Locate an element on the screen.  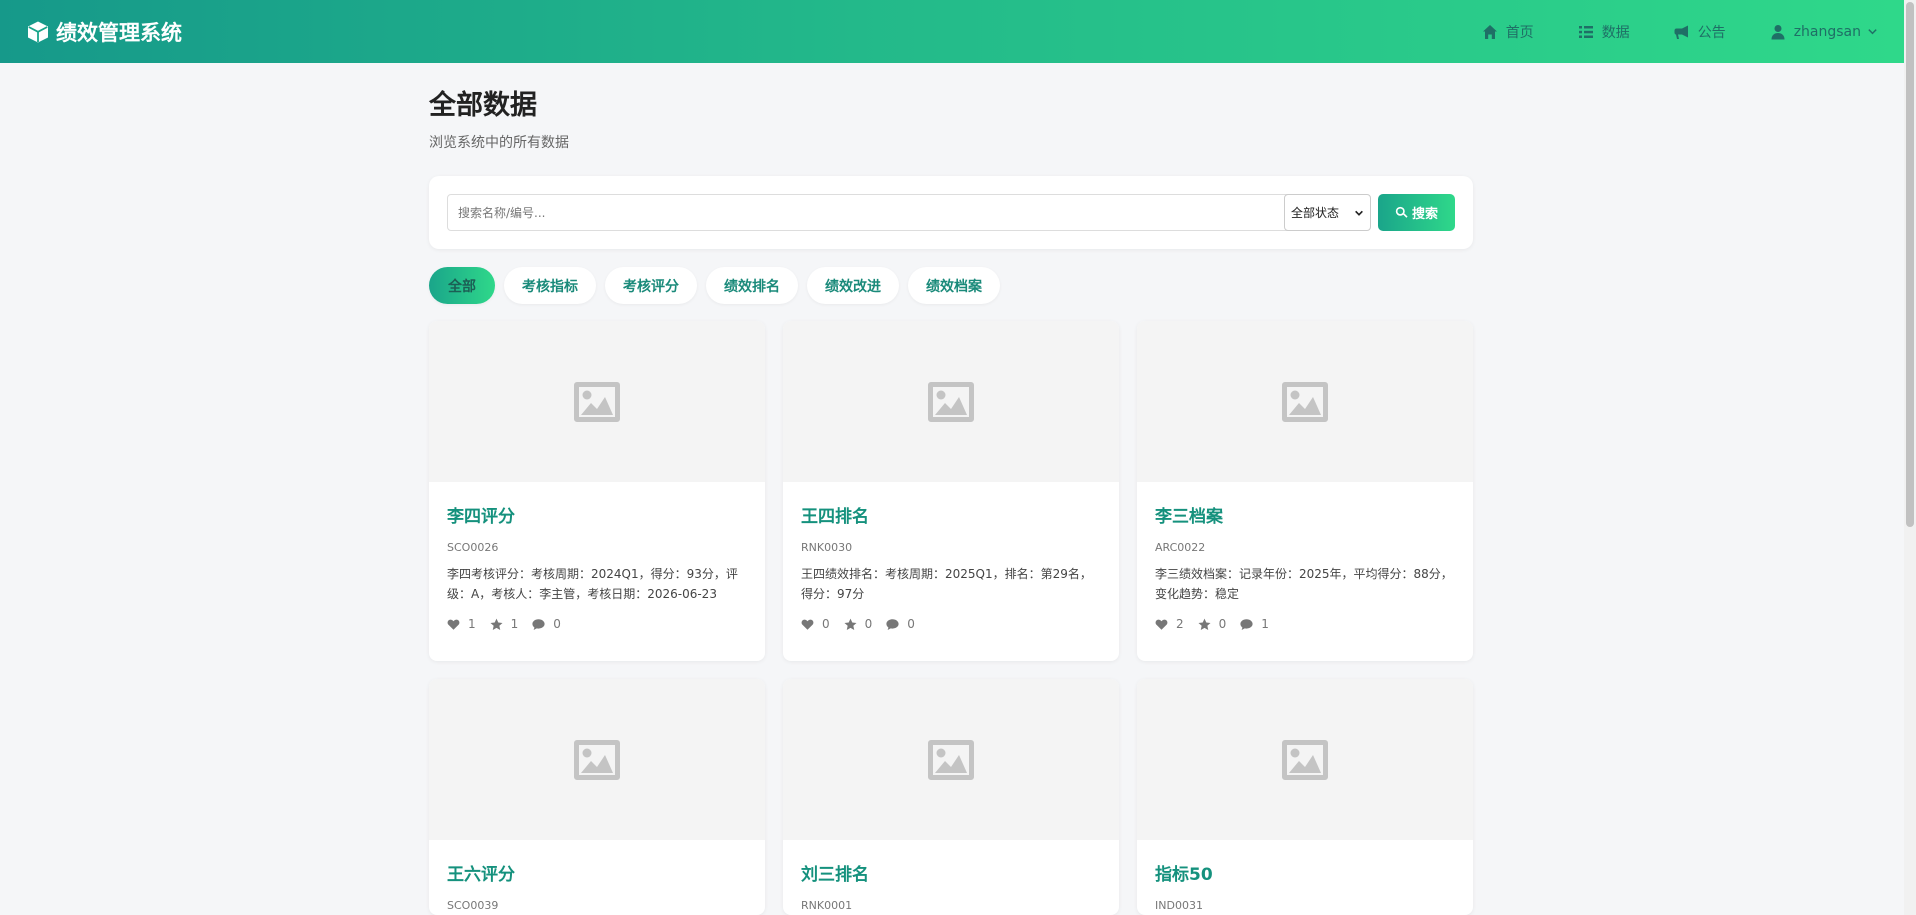
brand-title: 绩效管理系统 is located at coordinates (119, 32).